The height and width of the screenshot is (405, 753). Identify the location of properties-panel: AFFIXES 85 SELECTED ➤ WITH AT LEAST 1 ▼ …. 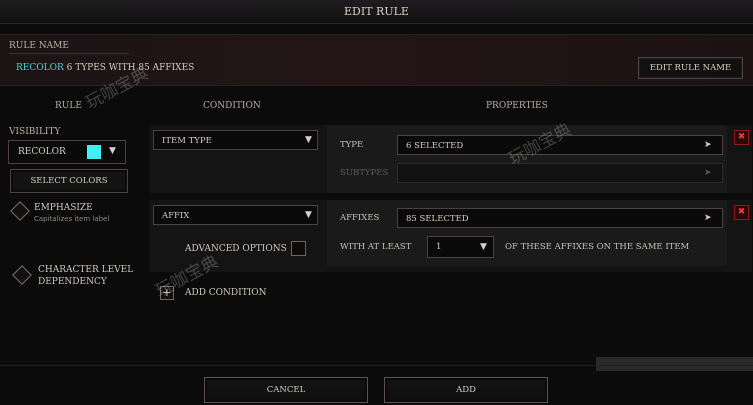
(527, 233).